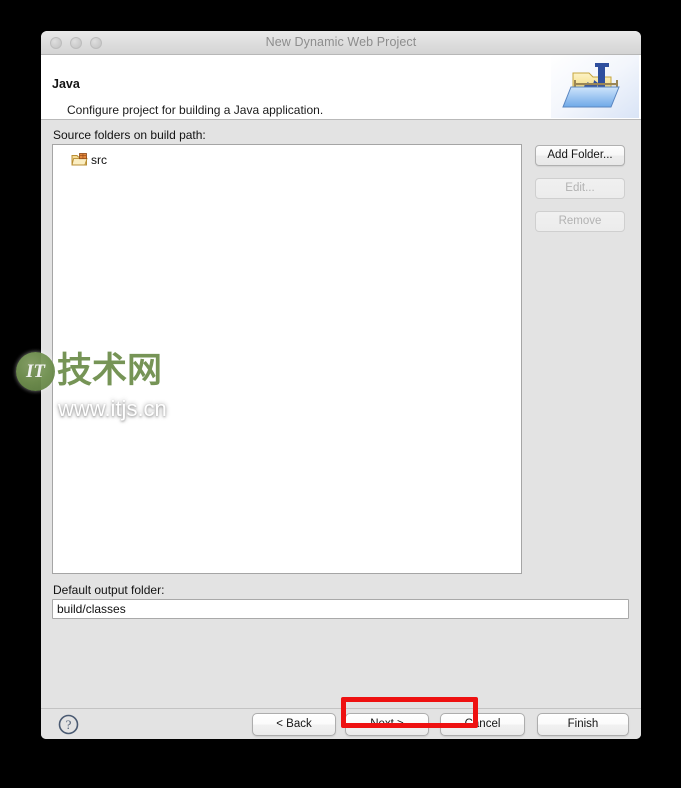 Image resolution: width=681 pixels, height=788 pixels. I want to click on wizard-footer: ? < Back Next > Cancel Finish, so click(341, 723).